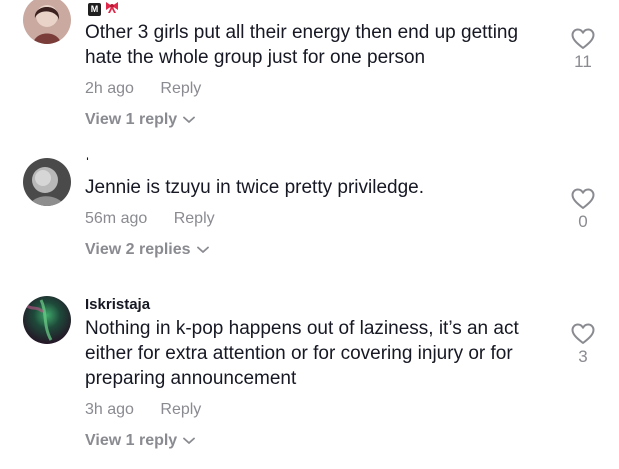 This screenshot has width=619, height=469. Describe the element at coordinates (109, 409) in the screenshot. I see `comment-time: 3h ago` at that location.